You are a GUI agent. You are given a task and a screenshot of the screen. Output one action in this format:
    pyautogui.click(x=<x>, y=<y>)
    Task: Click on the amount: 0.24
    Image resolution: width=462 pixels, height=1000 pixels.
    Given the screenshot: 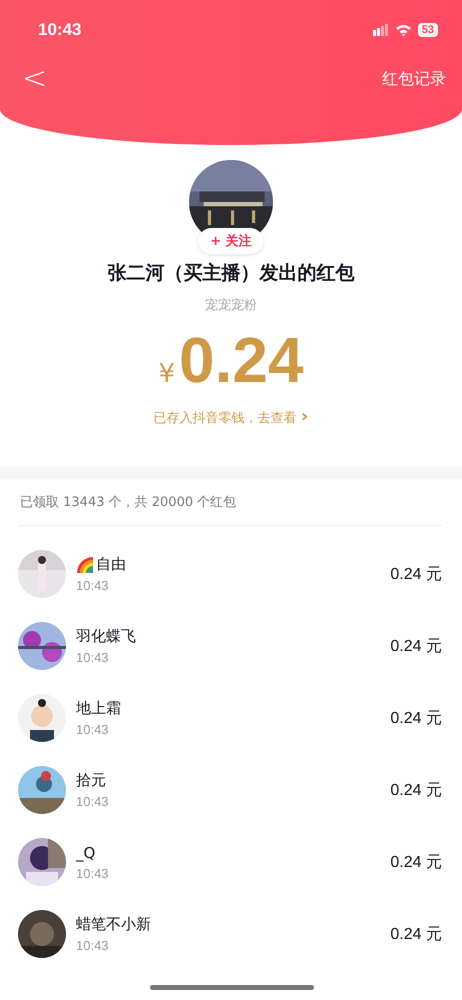 What is the action you would take?
    pyautogui.click(x=241, y=360)
    